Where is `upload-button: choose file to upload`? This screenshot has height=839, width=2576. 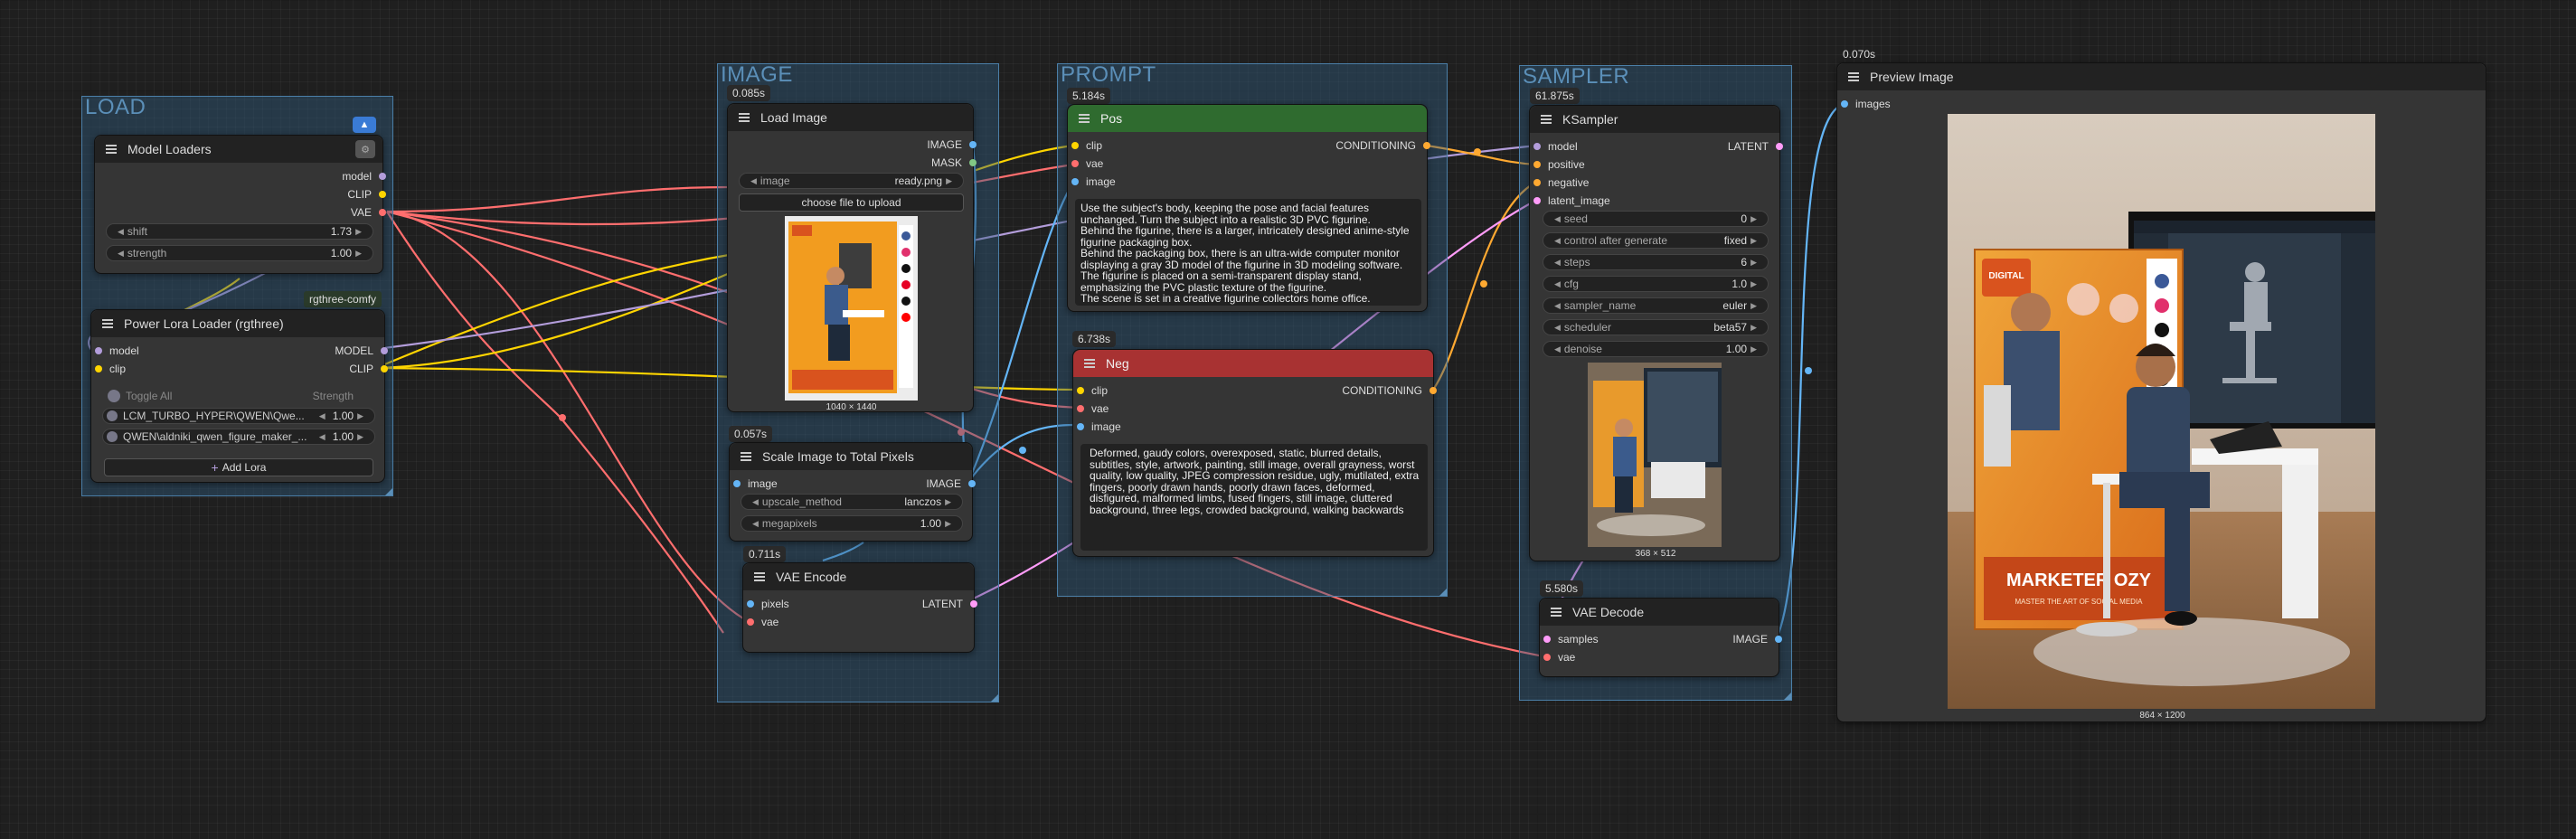 upload-button: choose file to upload is located at coordinates (851, 202).